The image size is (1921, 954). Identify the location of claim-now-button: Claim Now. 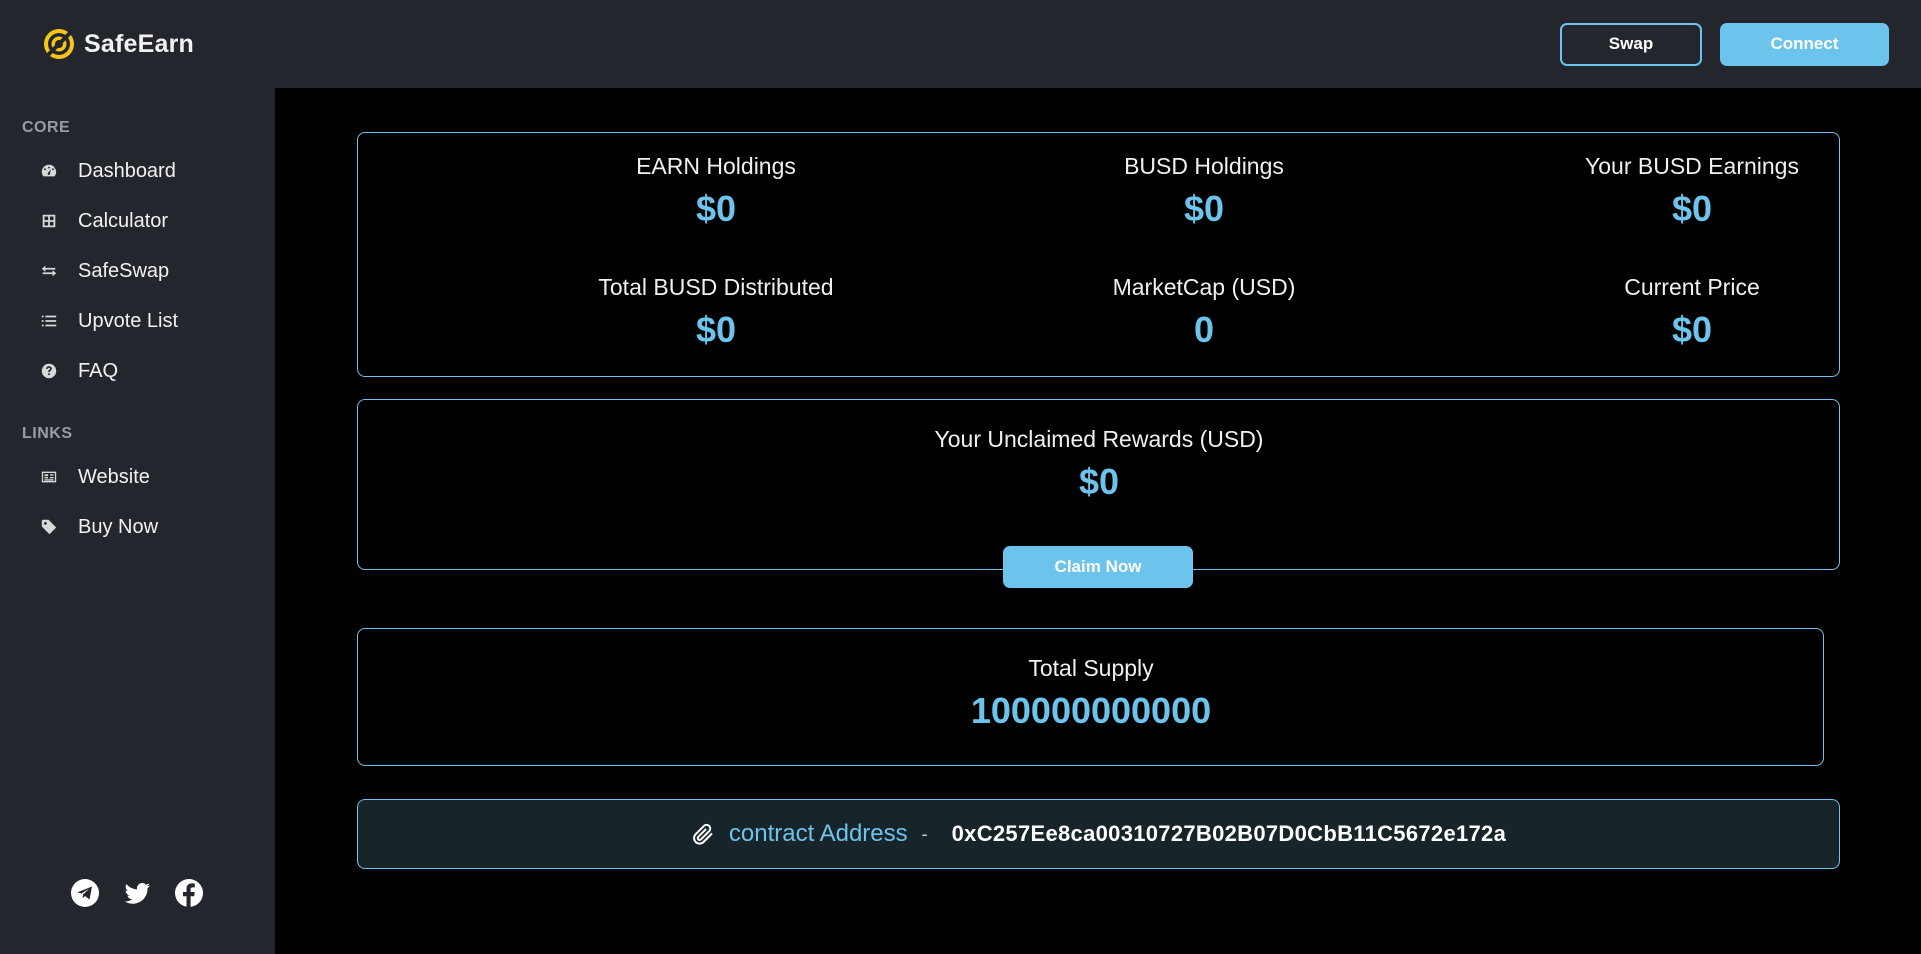
(1098, 567).